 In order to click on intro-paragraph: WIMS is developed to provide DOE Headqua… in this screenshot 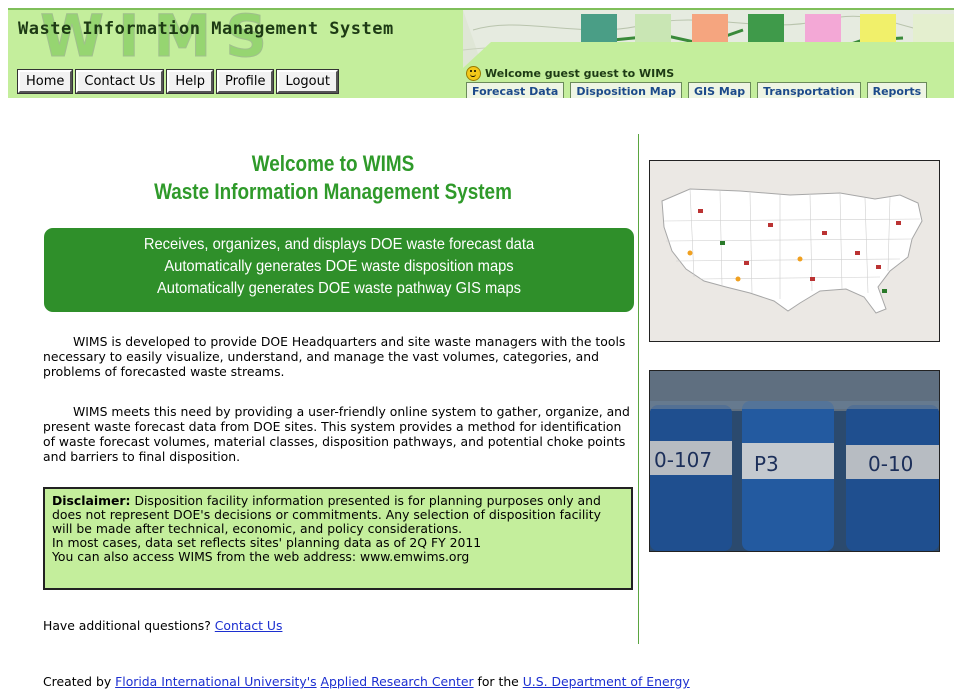, I will do `click(334, 356)`.